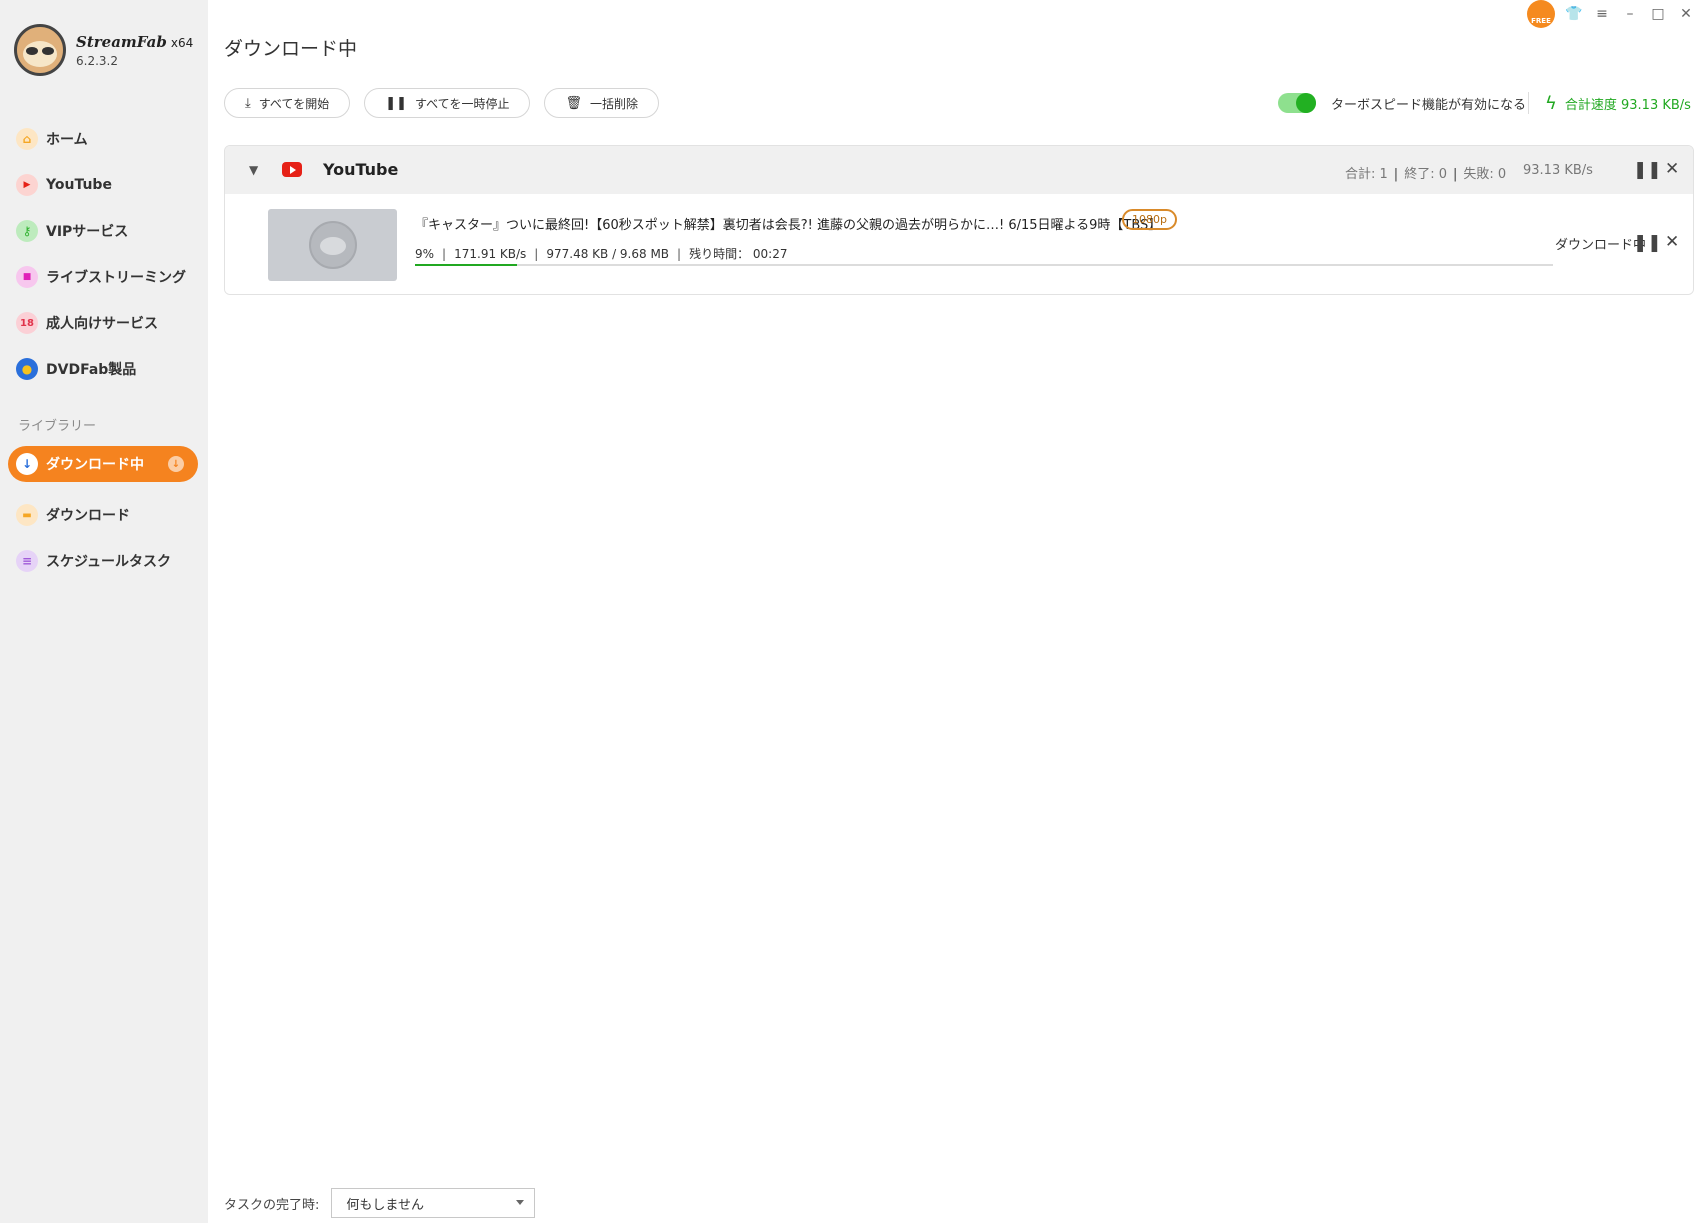 The width and height of the screenshot is (1703, 1223). Describe the element at coordinates (291, 49) in the screenshot. I see `page-title: ダウンロード中` at that location.